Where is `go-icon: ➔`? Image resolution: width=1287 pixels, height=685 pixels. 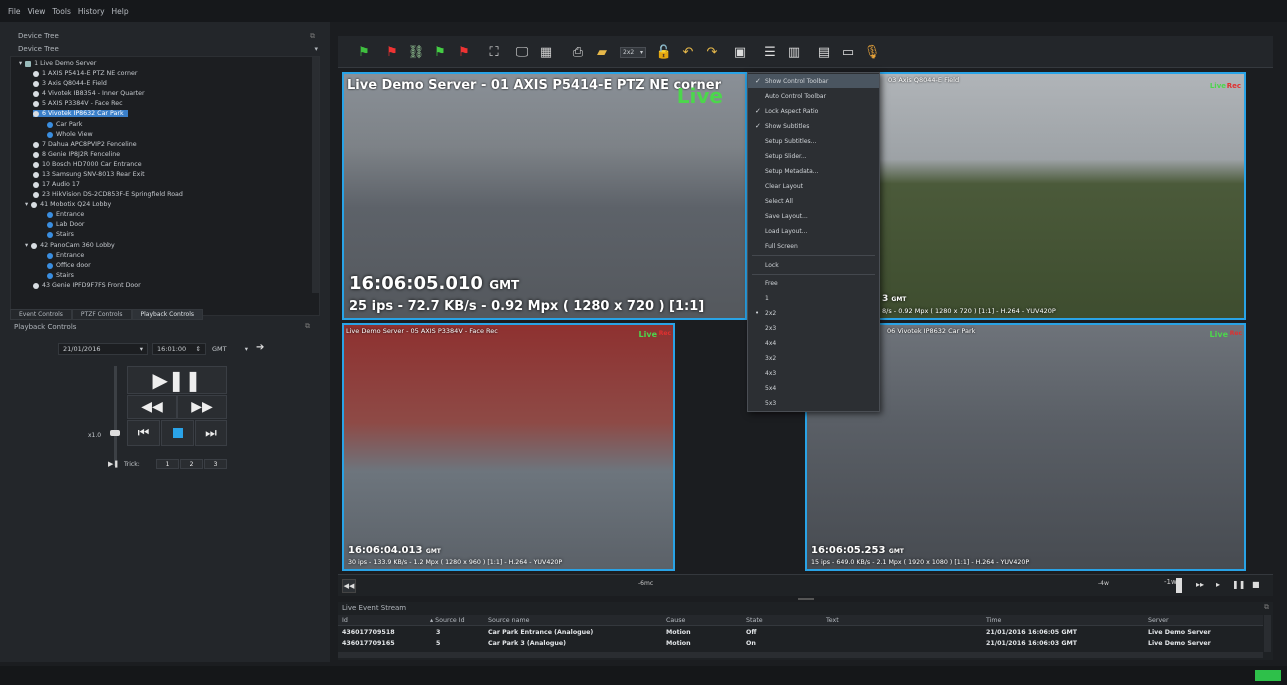
go-icon: ➔ is located at coordinates (260, 347).